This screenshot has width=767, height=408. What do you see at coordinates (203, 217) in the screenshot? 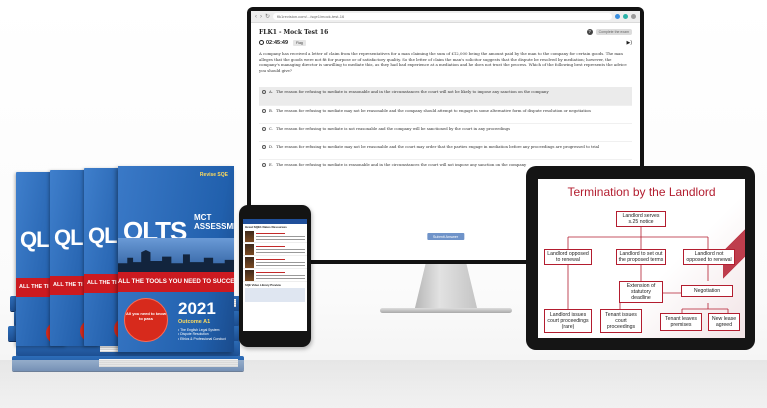
I see `book-subtitle: MCT` at bounding box center [203, 217].